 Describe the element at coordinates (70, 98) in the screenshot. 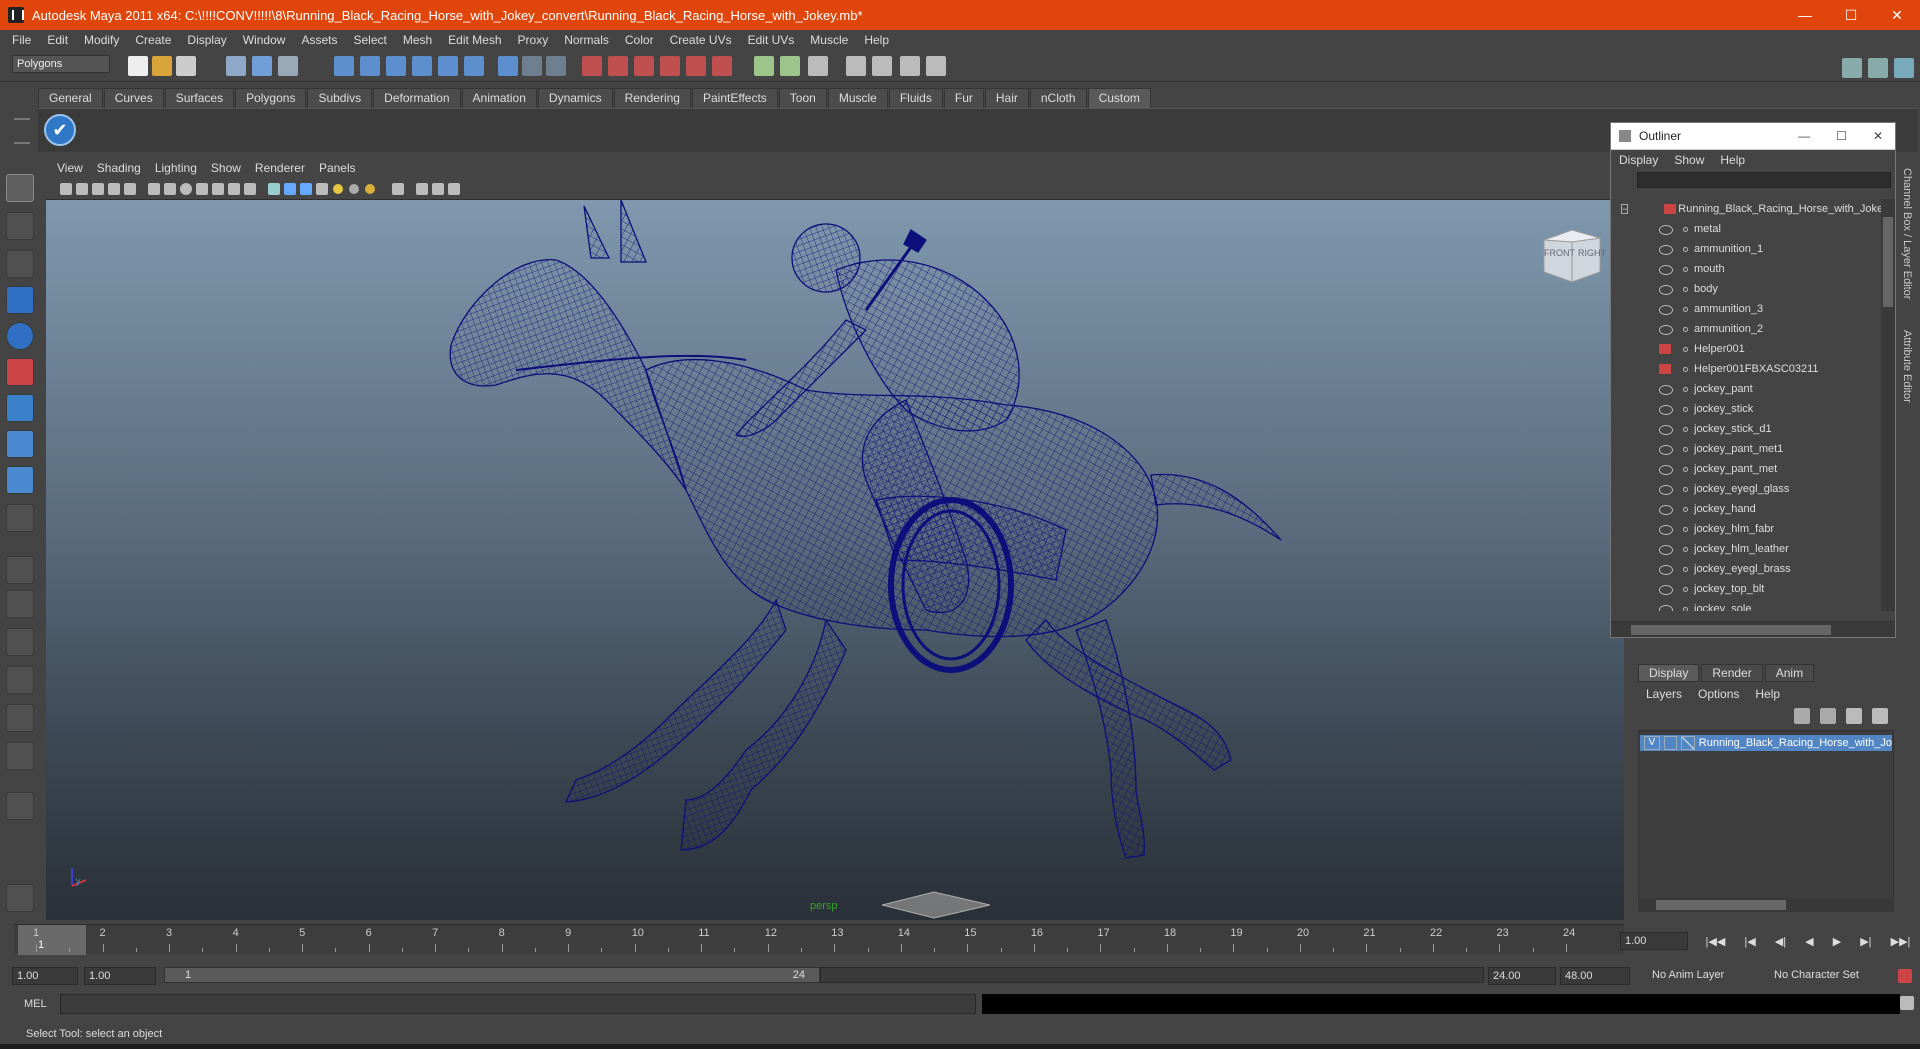

I see `shelf-tab-general: General` at that location.